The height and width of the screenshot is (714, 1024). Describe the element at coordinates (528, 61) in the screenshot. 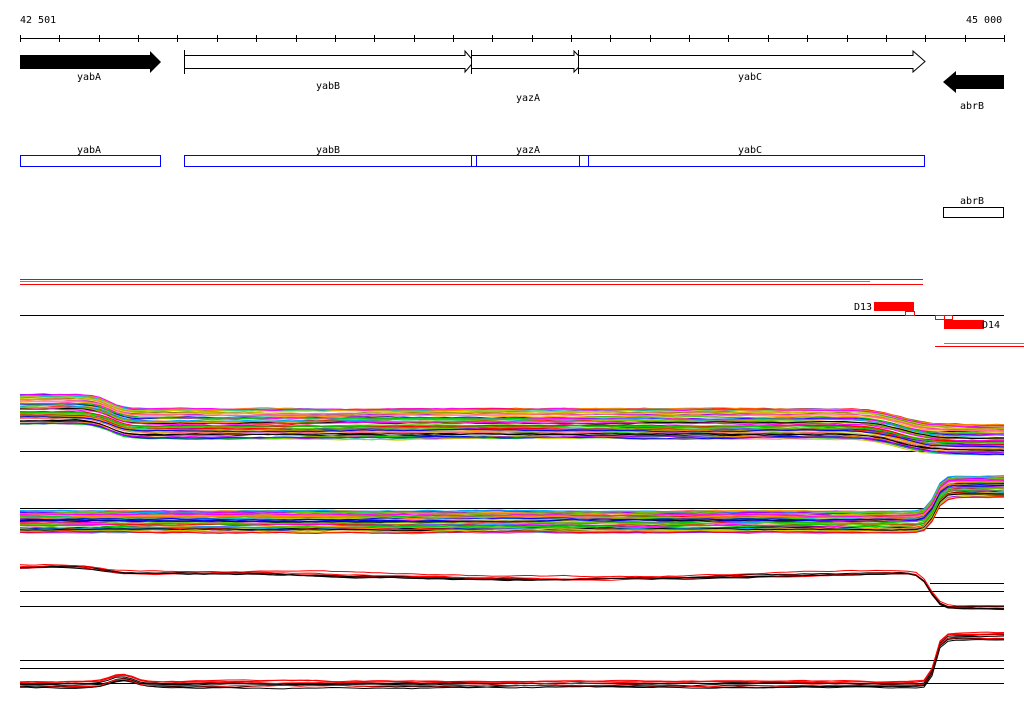

I see `gene-arrow-yazA` at that location.